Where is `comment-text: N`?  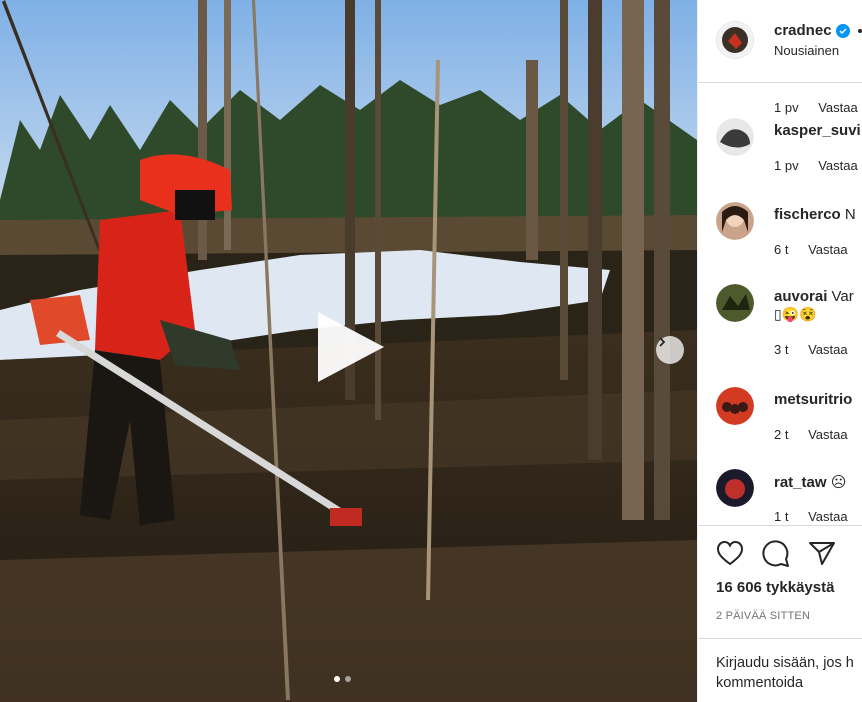
comment-text: N is located at coordinates (848, 214).